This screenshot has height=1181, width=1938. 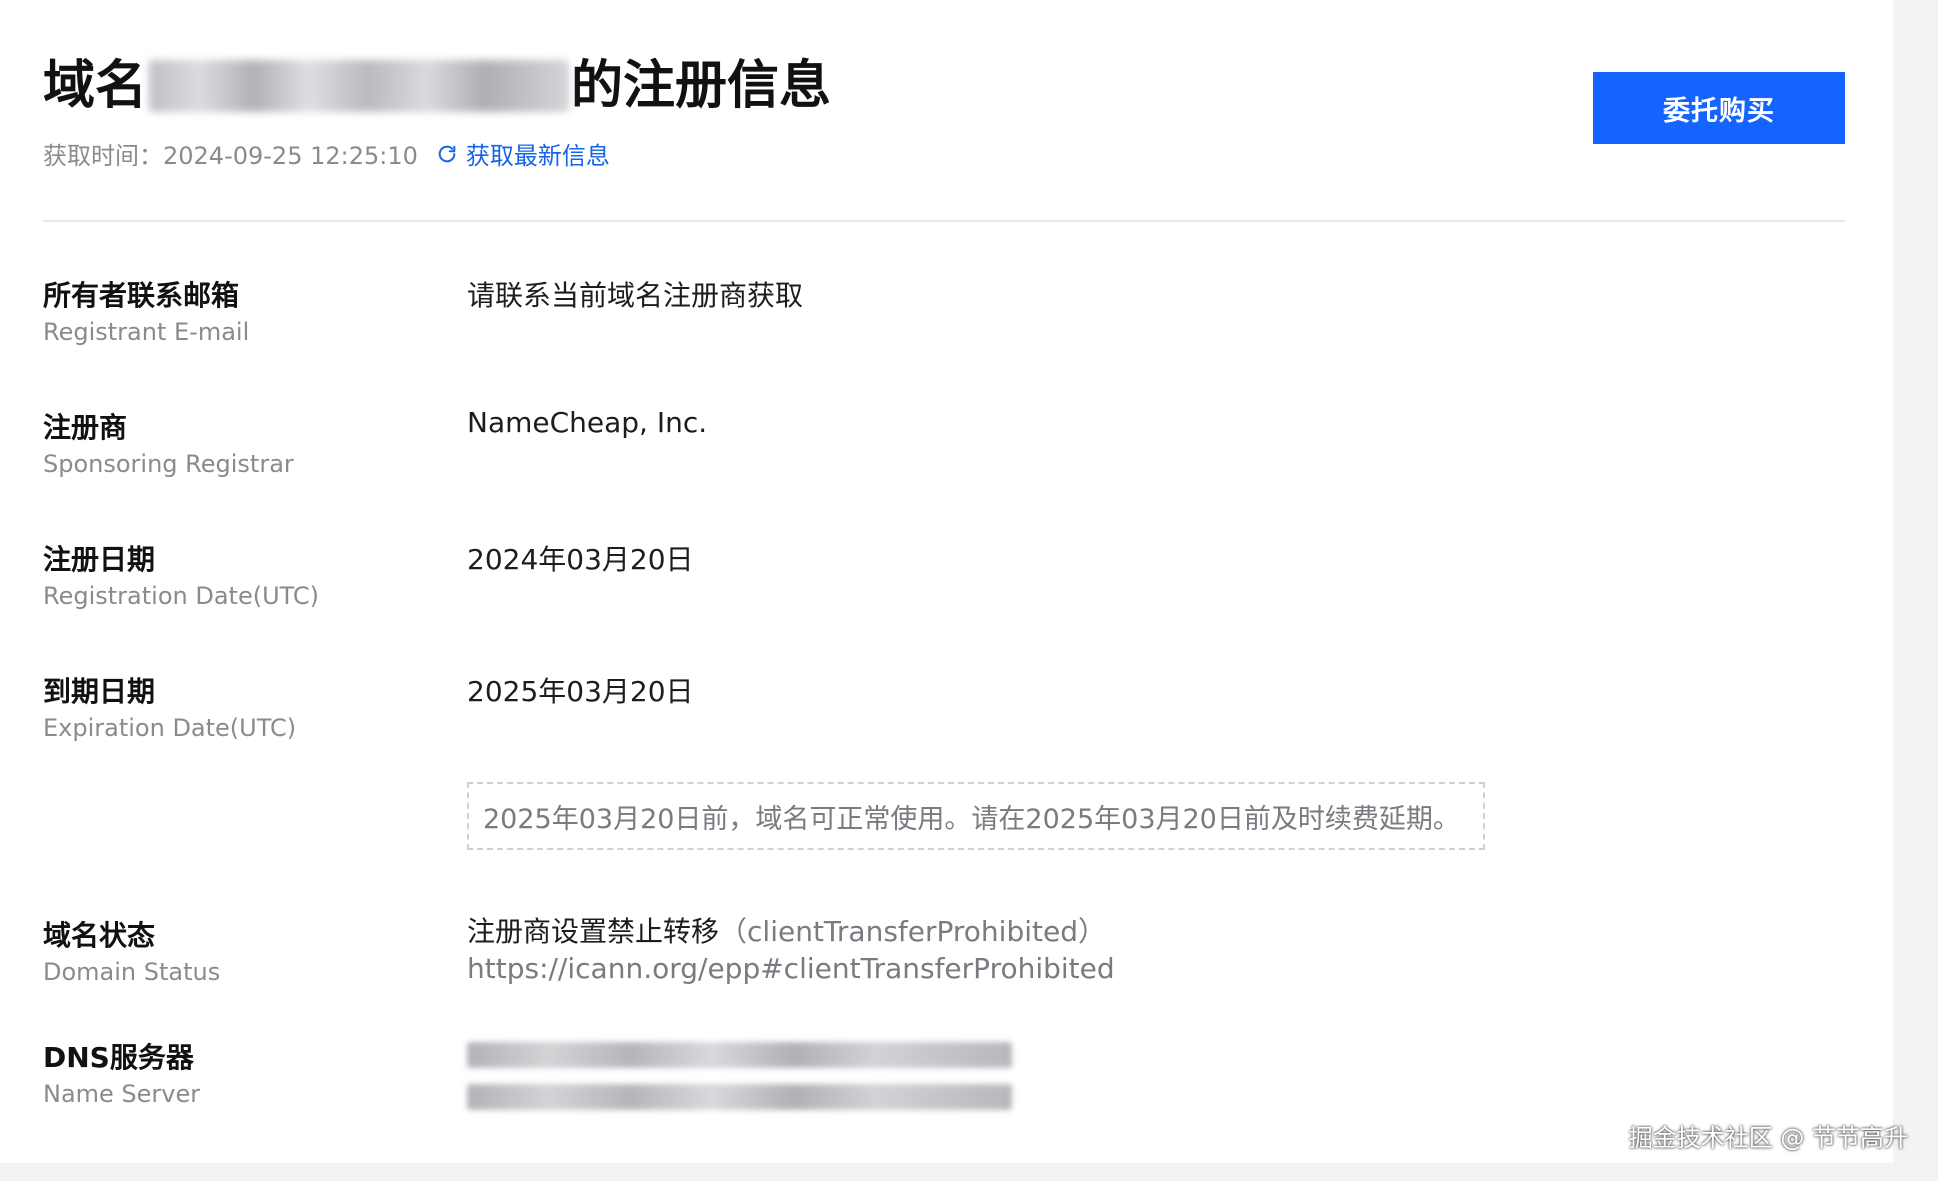 What do you see at coordinates (635, 295) in the screenshot?
I see `field-value: 请联系当前域名注册商获取` at bounding box center [635, 295].